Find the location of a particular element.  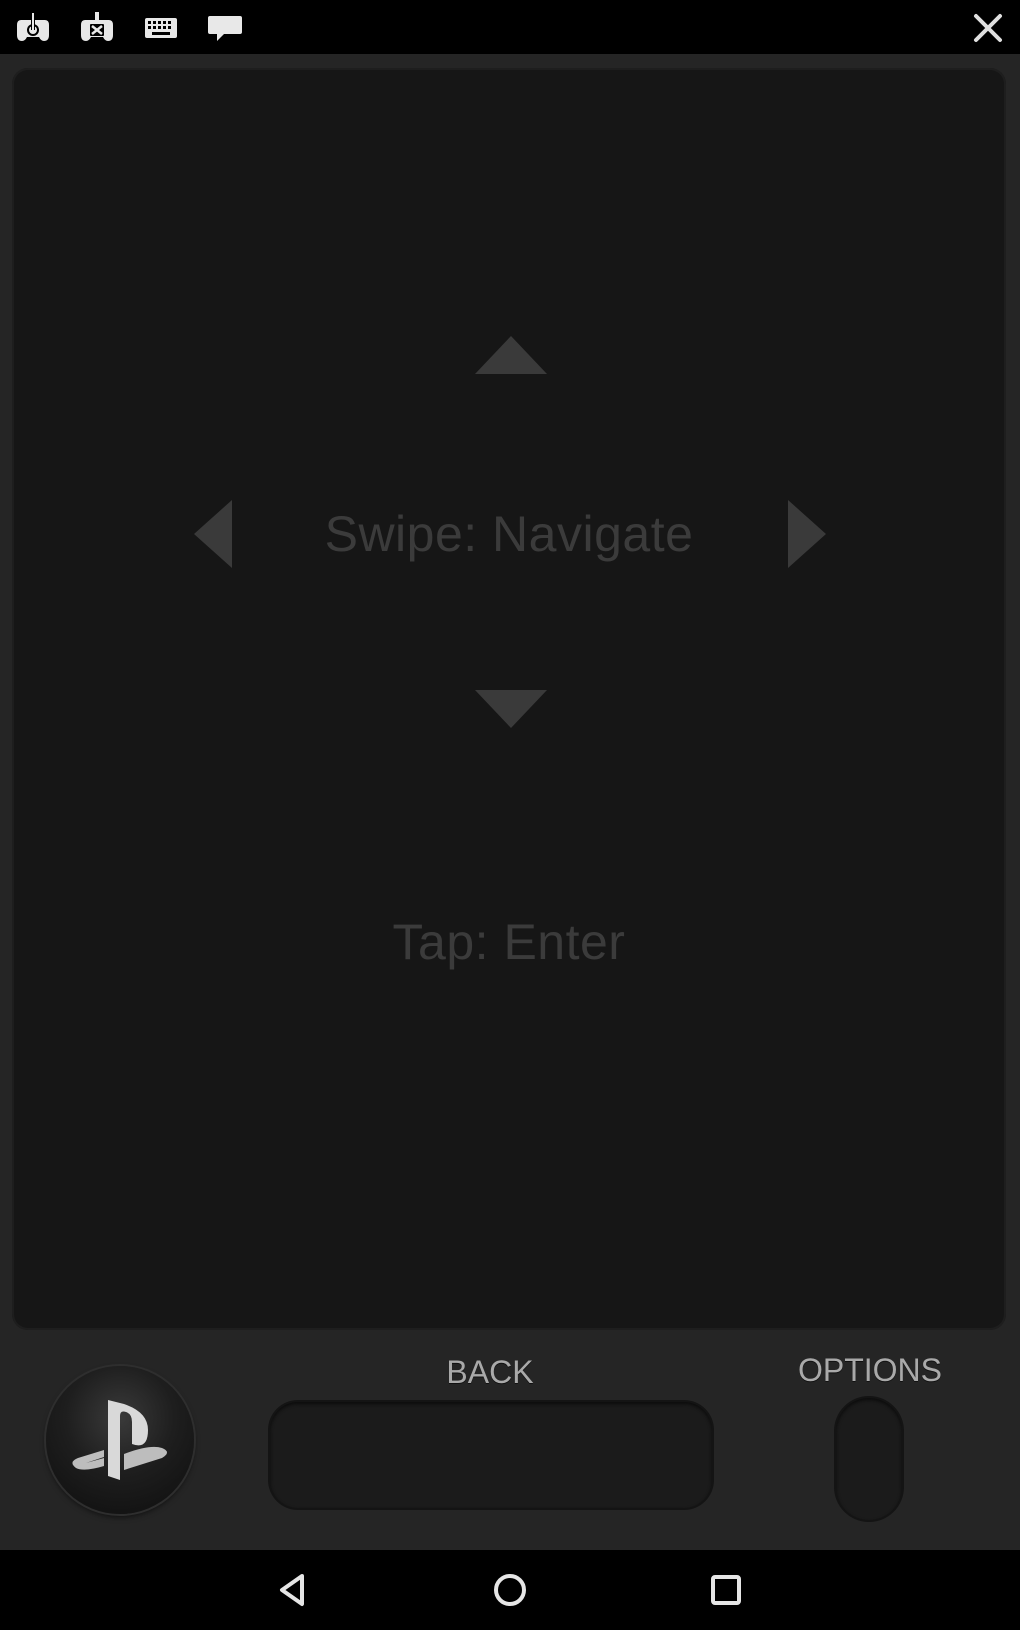

controller-buttons: BACK OPTIONS is located at coordinates (510, 1441).